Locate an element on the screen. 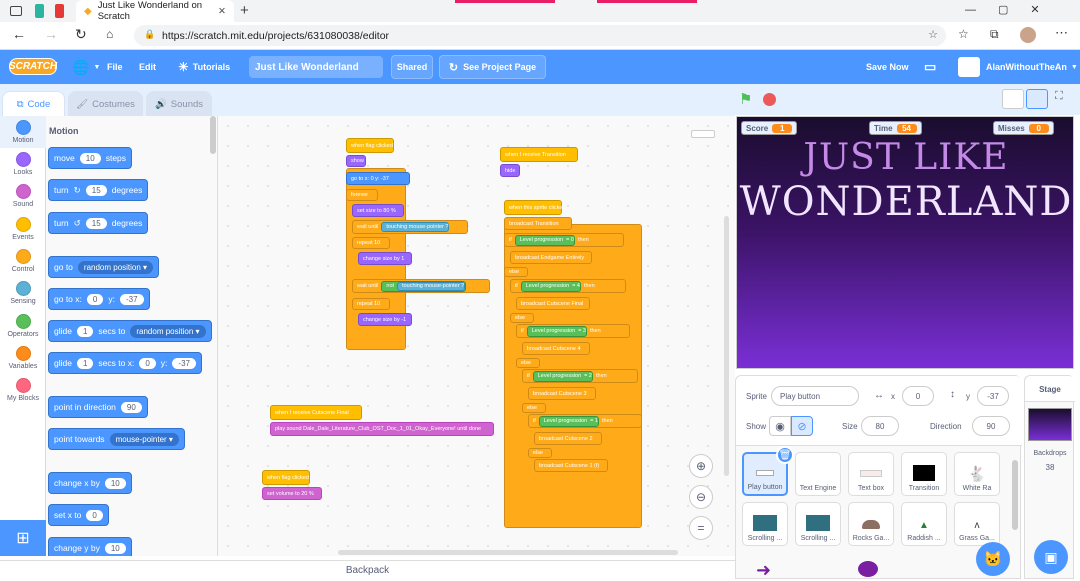 This screenshot has width=1080, height=581. script-block: hide is located at coordinates (510, 170).